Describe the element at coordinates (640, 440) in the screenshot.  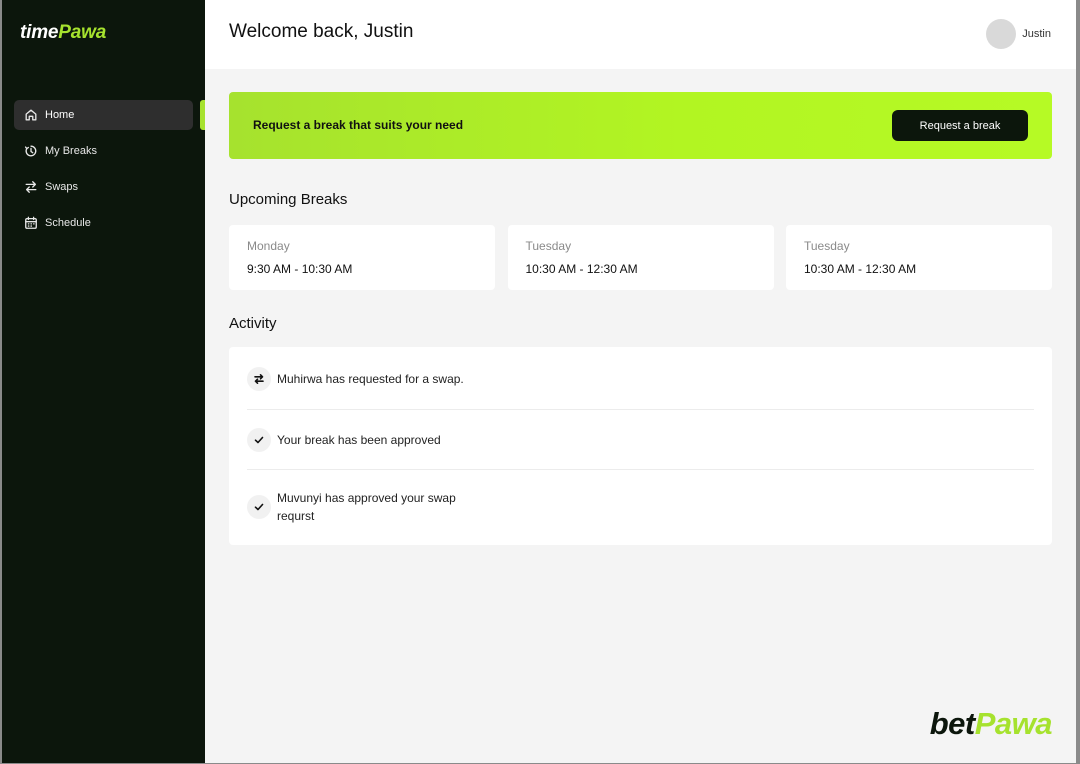
I see `activity-item: Your break has been approved` at that location.